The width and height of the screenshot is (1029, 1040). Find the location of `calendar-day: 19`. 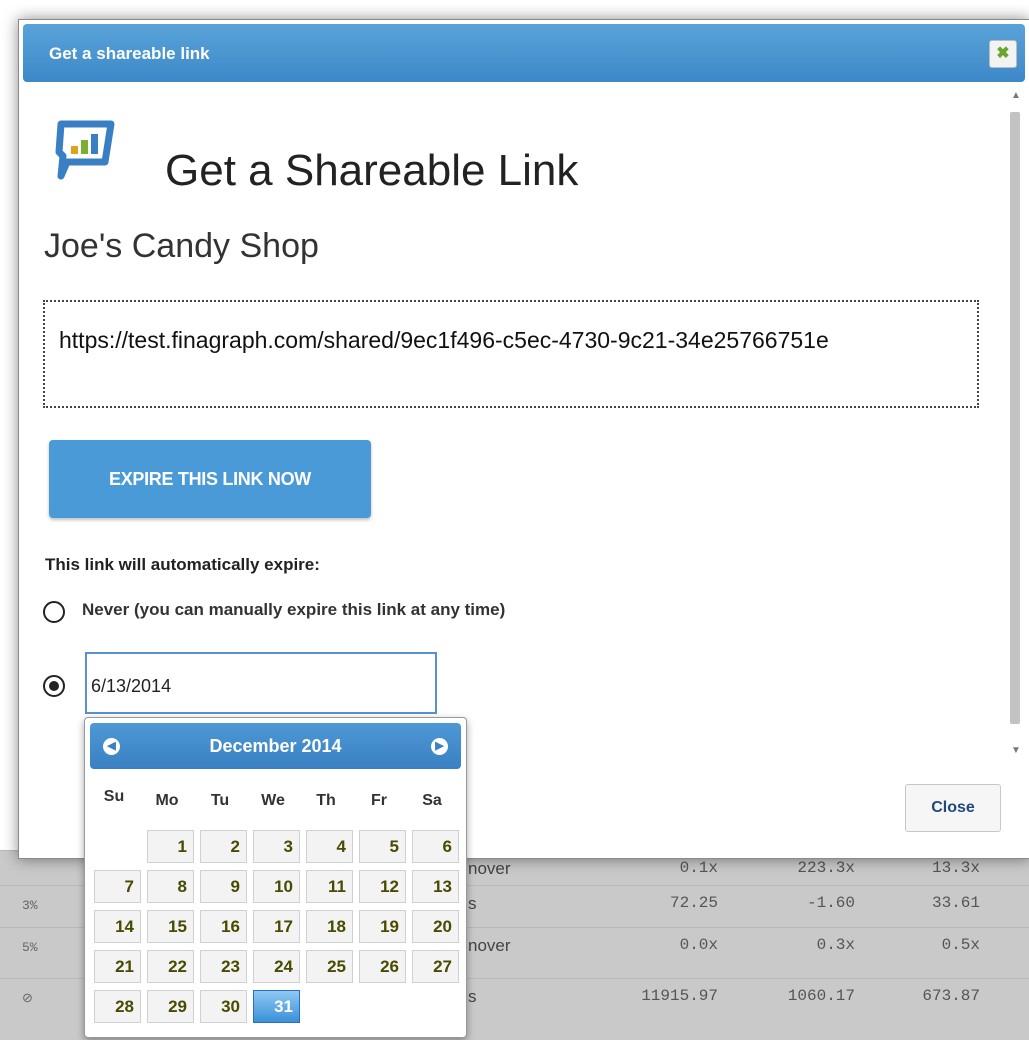

calendar-day: 19 is located at coordinates (382, 926).